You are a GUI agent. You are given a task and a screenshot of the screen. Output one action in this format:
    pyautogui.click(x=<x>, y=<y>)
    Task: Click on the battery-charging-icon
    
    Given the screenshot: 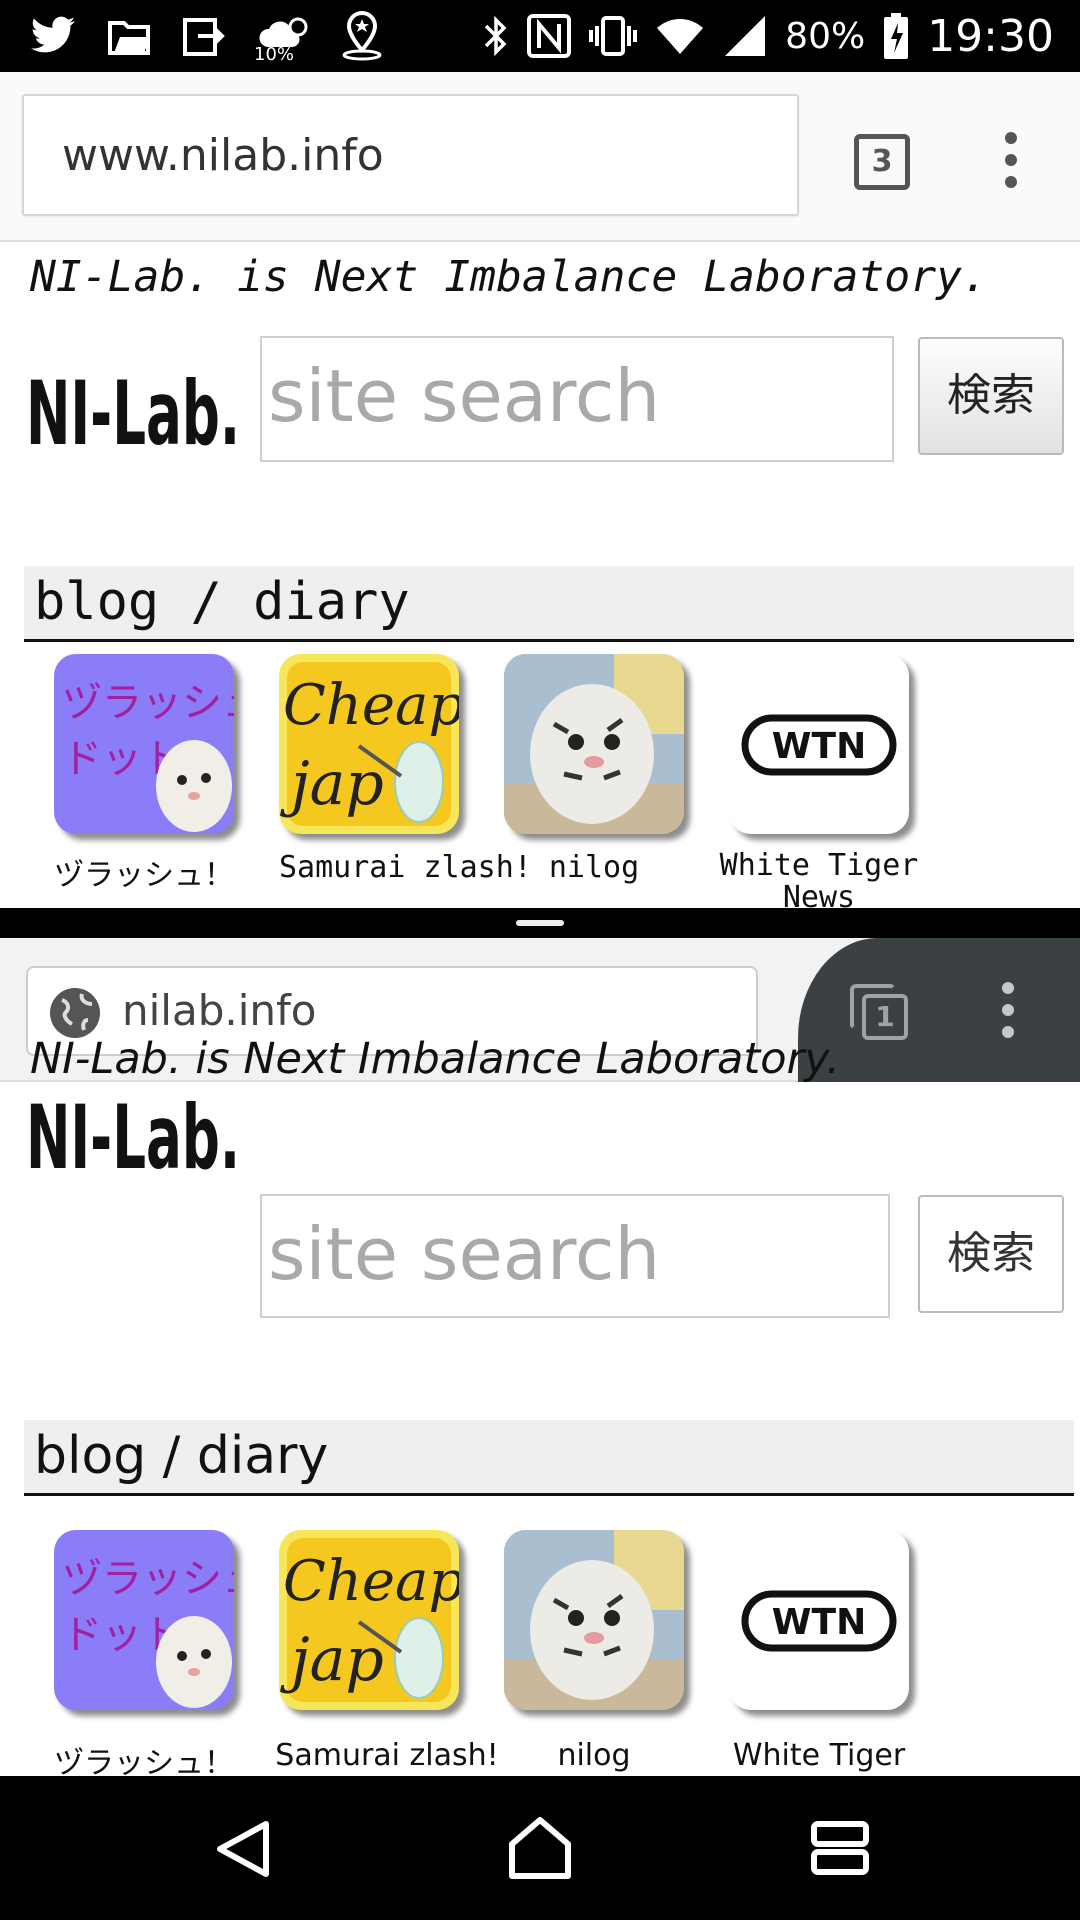 What is the action you would take?
    pyautogui.click(x=896, y=36)
    